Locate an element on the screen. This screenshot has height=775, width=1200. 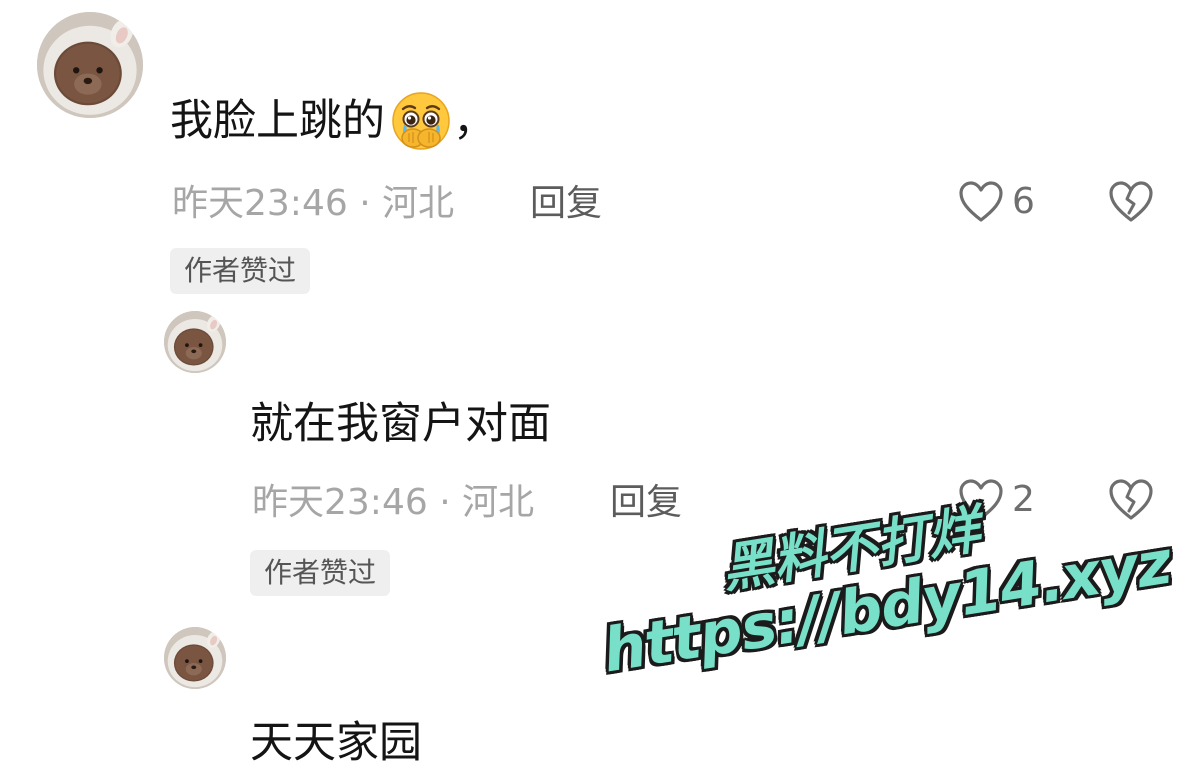
like-button: 6 is located at coordinates (996, 202).